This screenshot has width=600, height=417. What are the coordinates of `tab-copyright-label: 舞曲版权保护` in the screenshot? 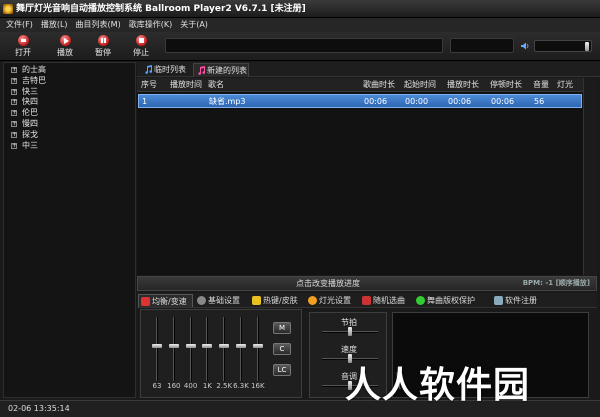 It's located at (451, 300).